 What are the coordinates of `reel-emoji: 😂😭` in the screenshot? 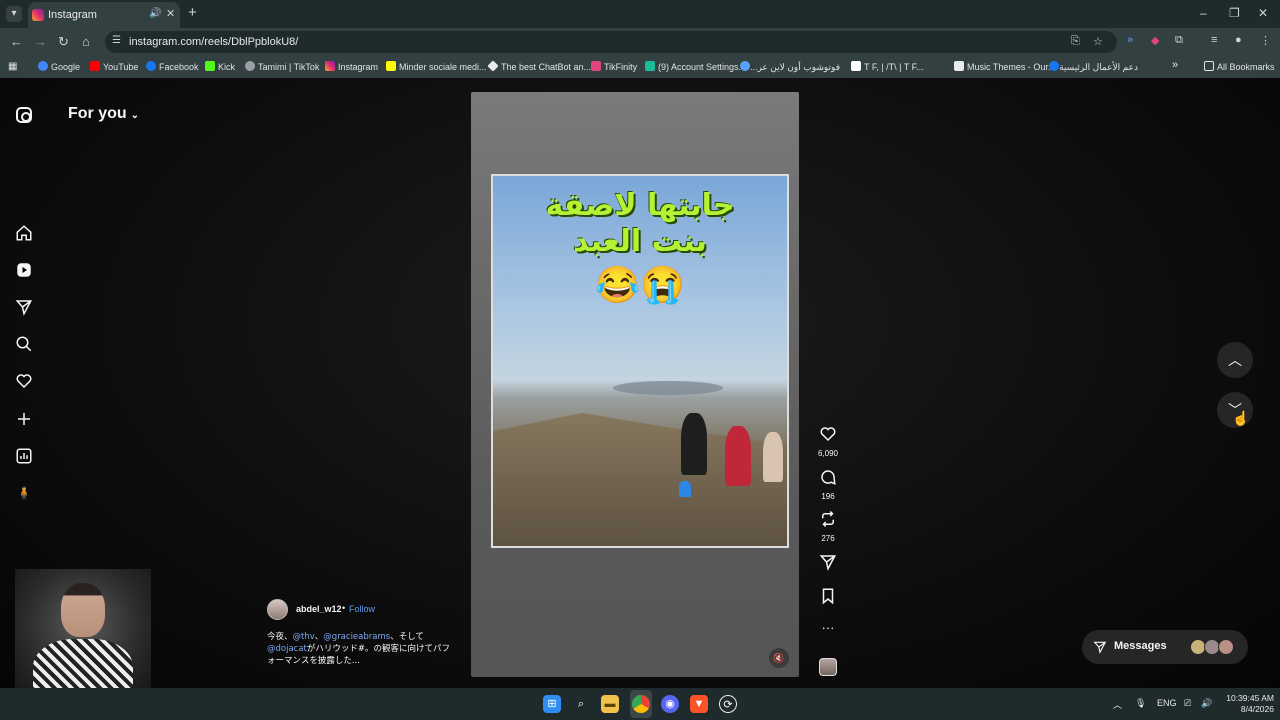 It's located at (640, 284).